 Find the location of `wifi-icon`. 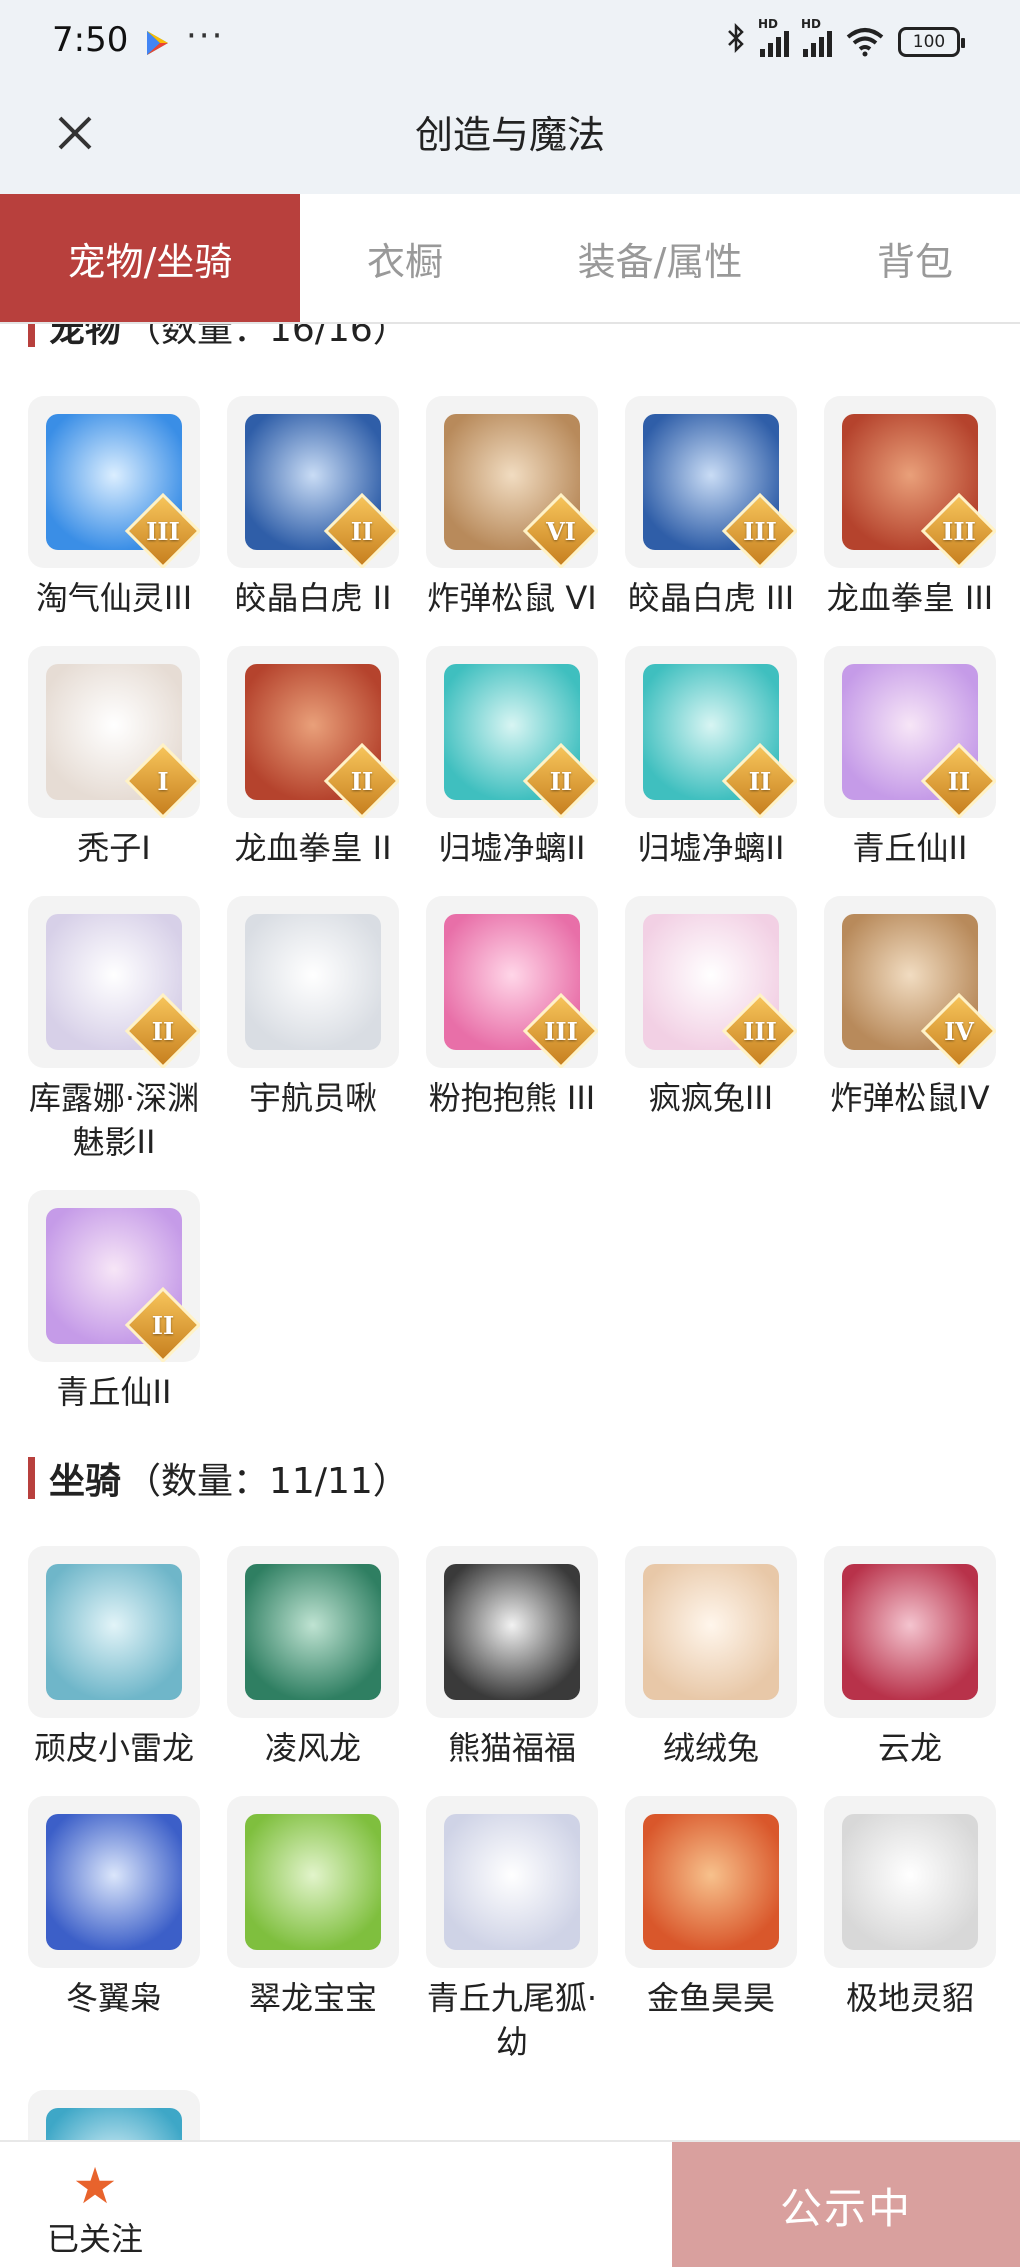

wifi-icon is located at coordinates (865, 42).